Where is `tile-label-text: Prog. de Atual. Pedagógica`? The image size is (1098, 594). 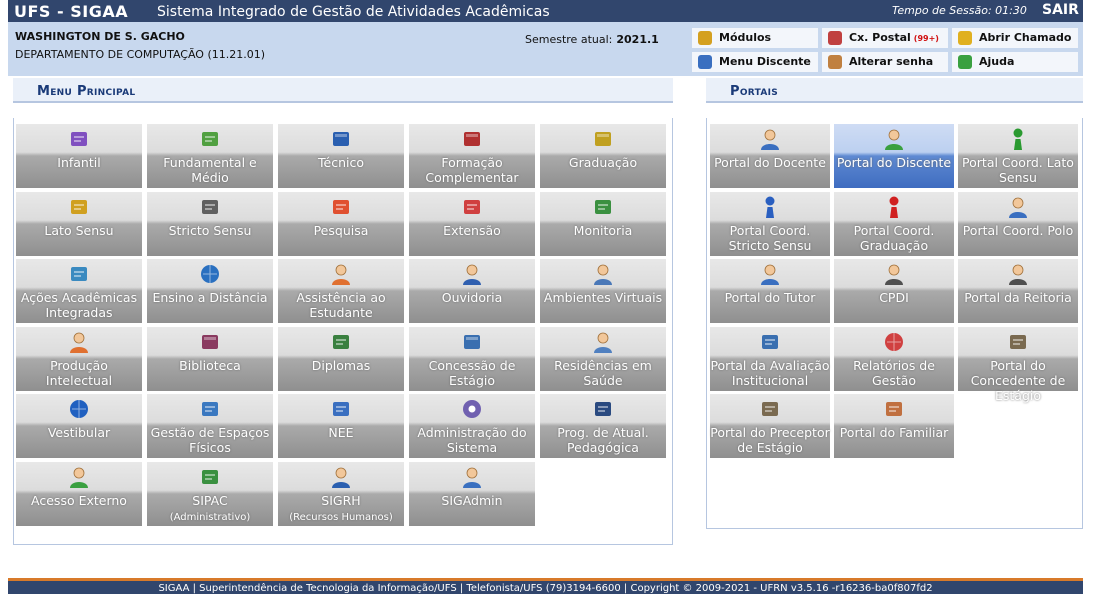
tile-label-text: Prog. de Atual. Pedagógica is located at coordinates (603, 440).